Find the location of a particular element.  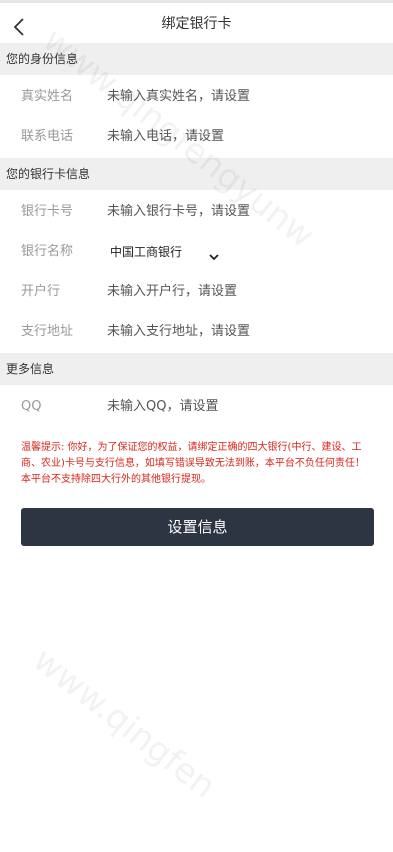

branch-row: 开户行 未输入开户行，请设置 is located at coordinates (196, 292).